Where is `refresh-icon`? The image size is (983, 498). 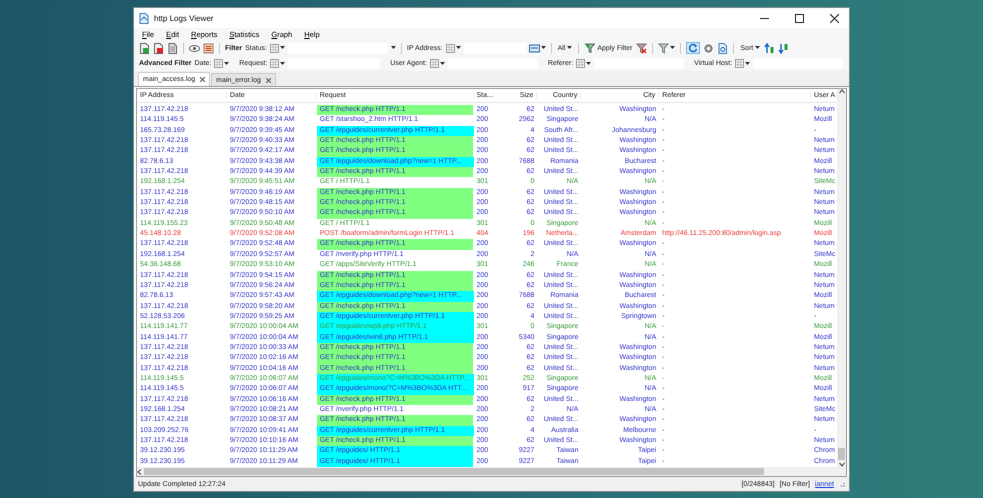 refresh-icon is located at coordinates (693, 48).